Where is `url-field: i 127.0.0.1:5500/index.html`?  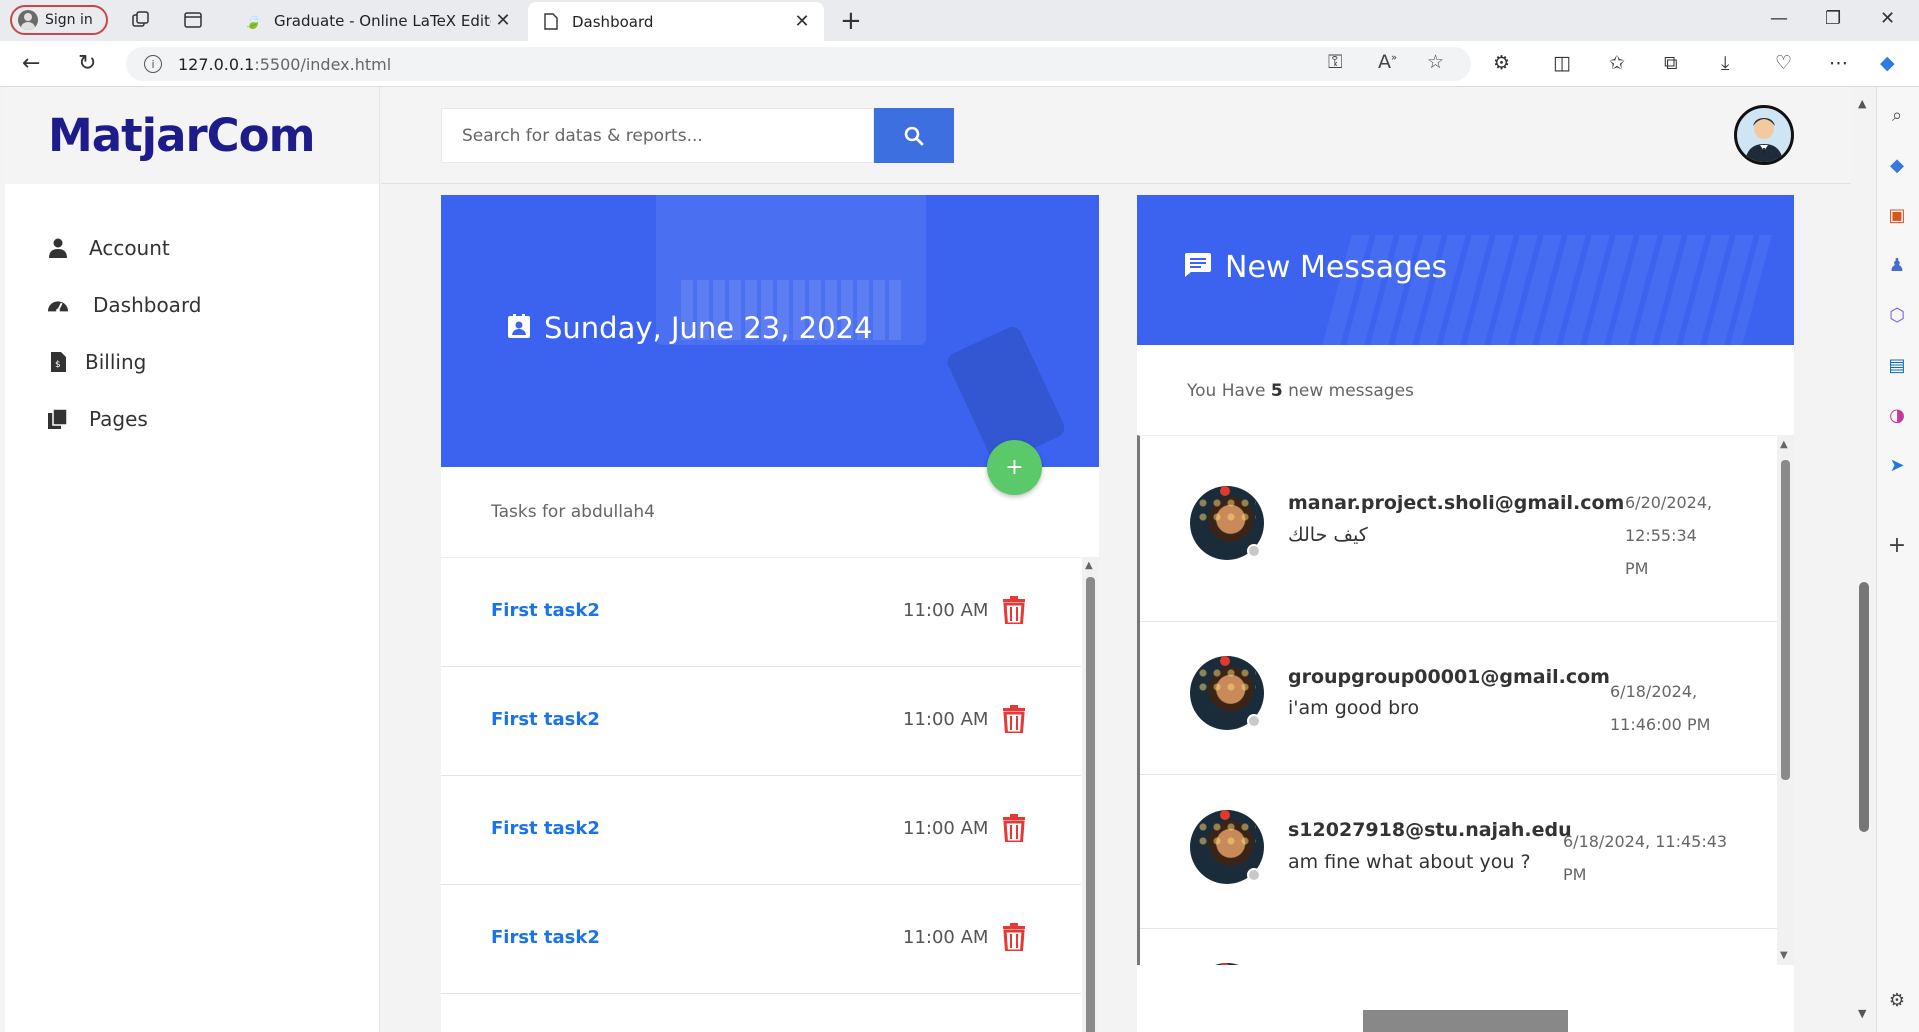 url-field: i 127.0.0.1:5500/index.html is located at coordinates (798, 64).